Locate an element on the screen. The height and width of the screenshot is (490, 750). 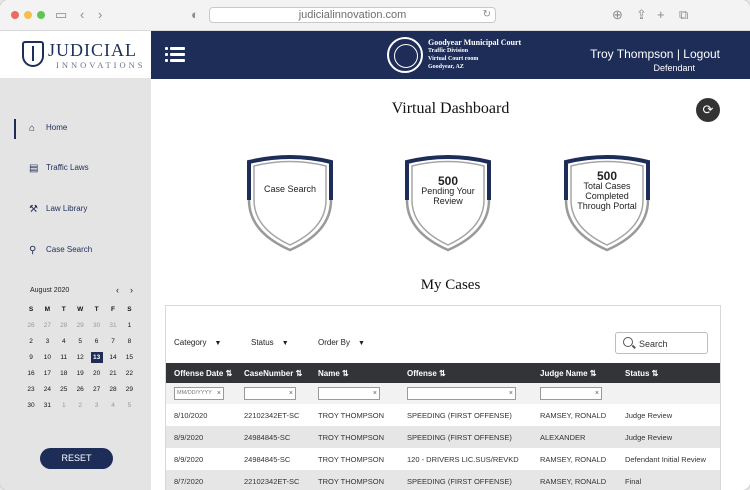
calendar-day: 9 is located at coordinates (31, 357).